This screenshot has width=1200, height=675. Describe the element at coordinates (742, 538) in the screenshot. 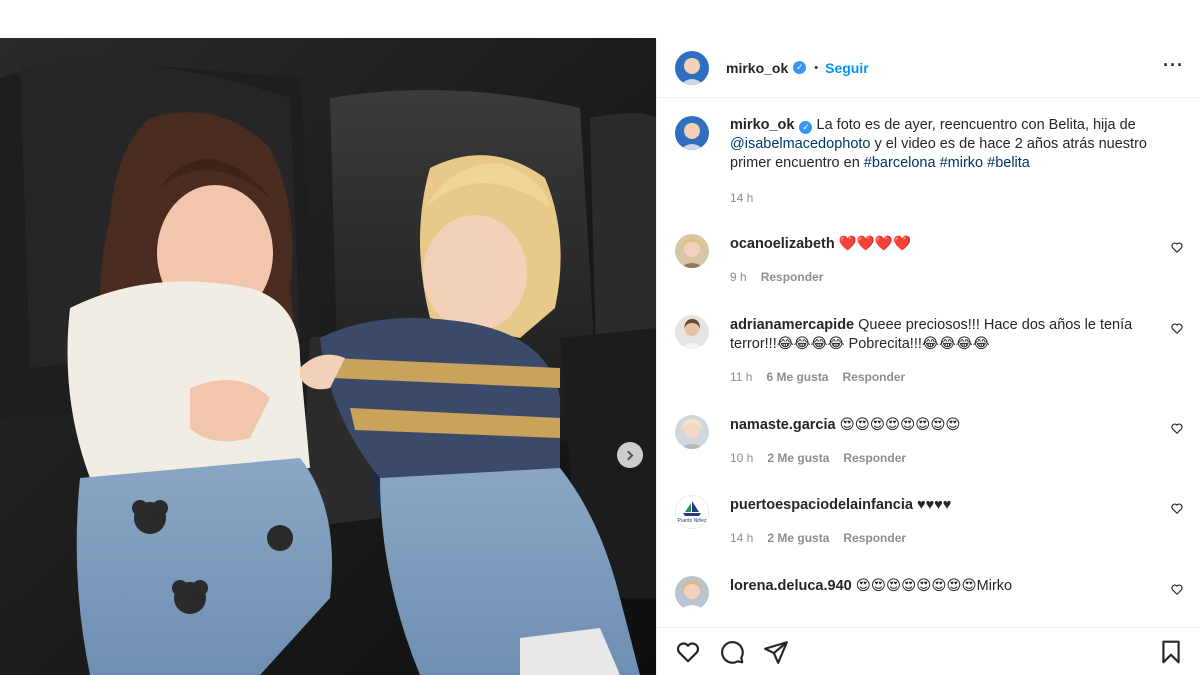

I see `comment-time: 14 h` at that location.